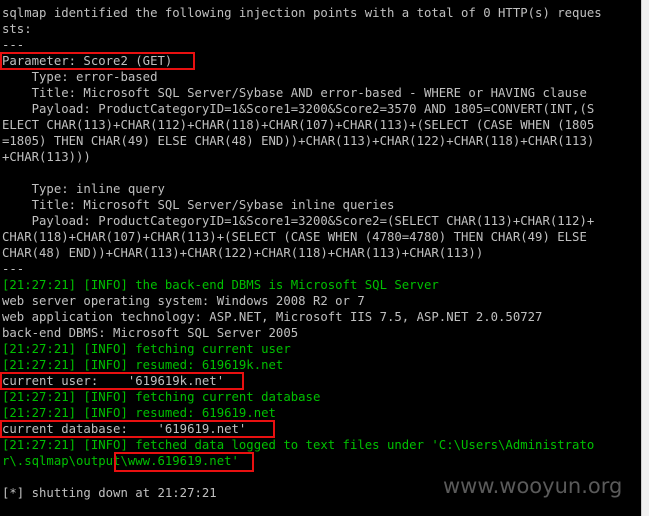 The image size is (649, 516). I want to click on terminal-line: [21:27:21] [INFO] fetching current user, so click(146, 349).